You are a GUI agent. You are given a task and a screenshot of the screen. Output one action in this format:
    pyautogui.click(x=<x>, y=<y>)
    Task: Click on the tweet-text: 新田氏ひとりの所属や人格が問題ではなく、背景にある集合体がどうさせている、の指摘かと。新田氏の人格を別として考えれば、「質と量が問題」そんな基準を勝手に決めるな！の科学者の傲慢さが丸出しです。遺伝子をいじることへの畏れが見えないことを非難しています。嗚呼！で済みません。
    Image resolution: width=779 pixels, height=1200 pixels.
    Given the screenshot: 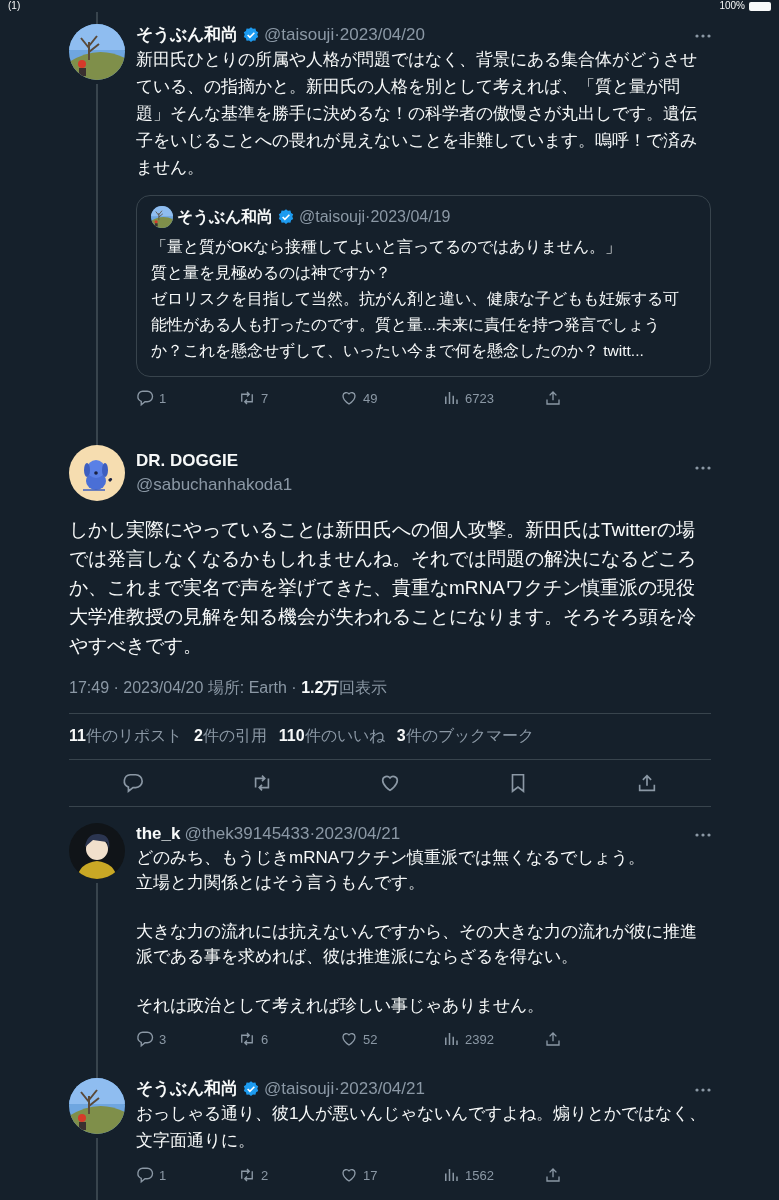 What is the action you would take?
    pyautogui.click(x=417, y=114)
    